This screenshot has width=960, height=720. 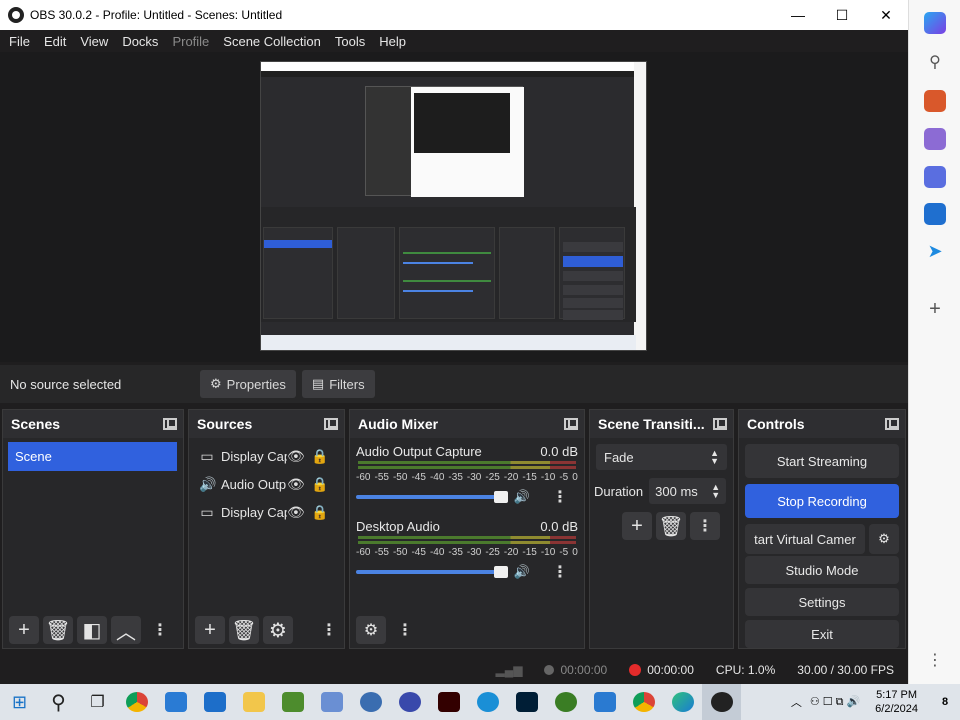 I want to click on menu-profile: Profile, so click(x=190, y=41).